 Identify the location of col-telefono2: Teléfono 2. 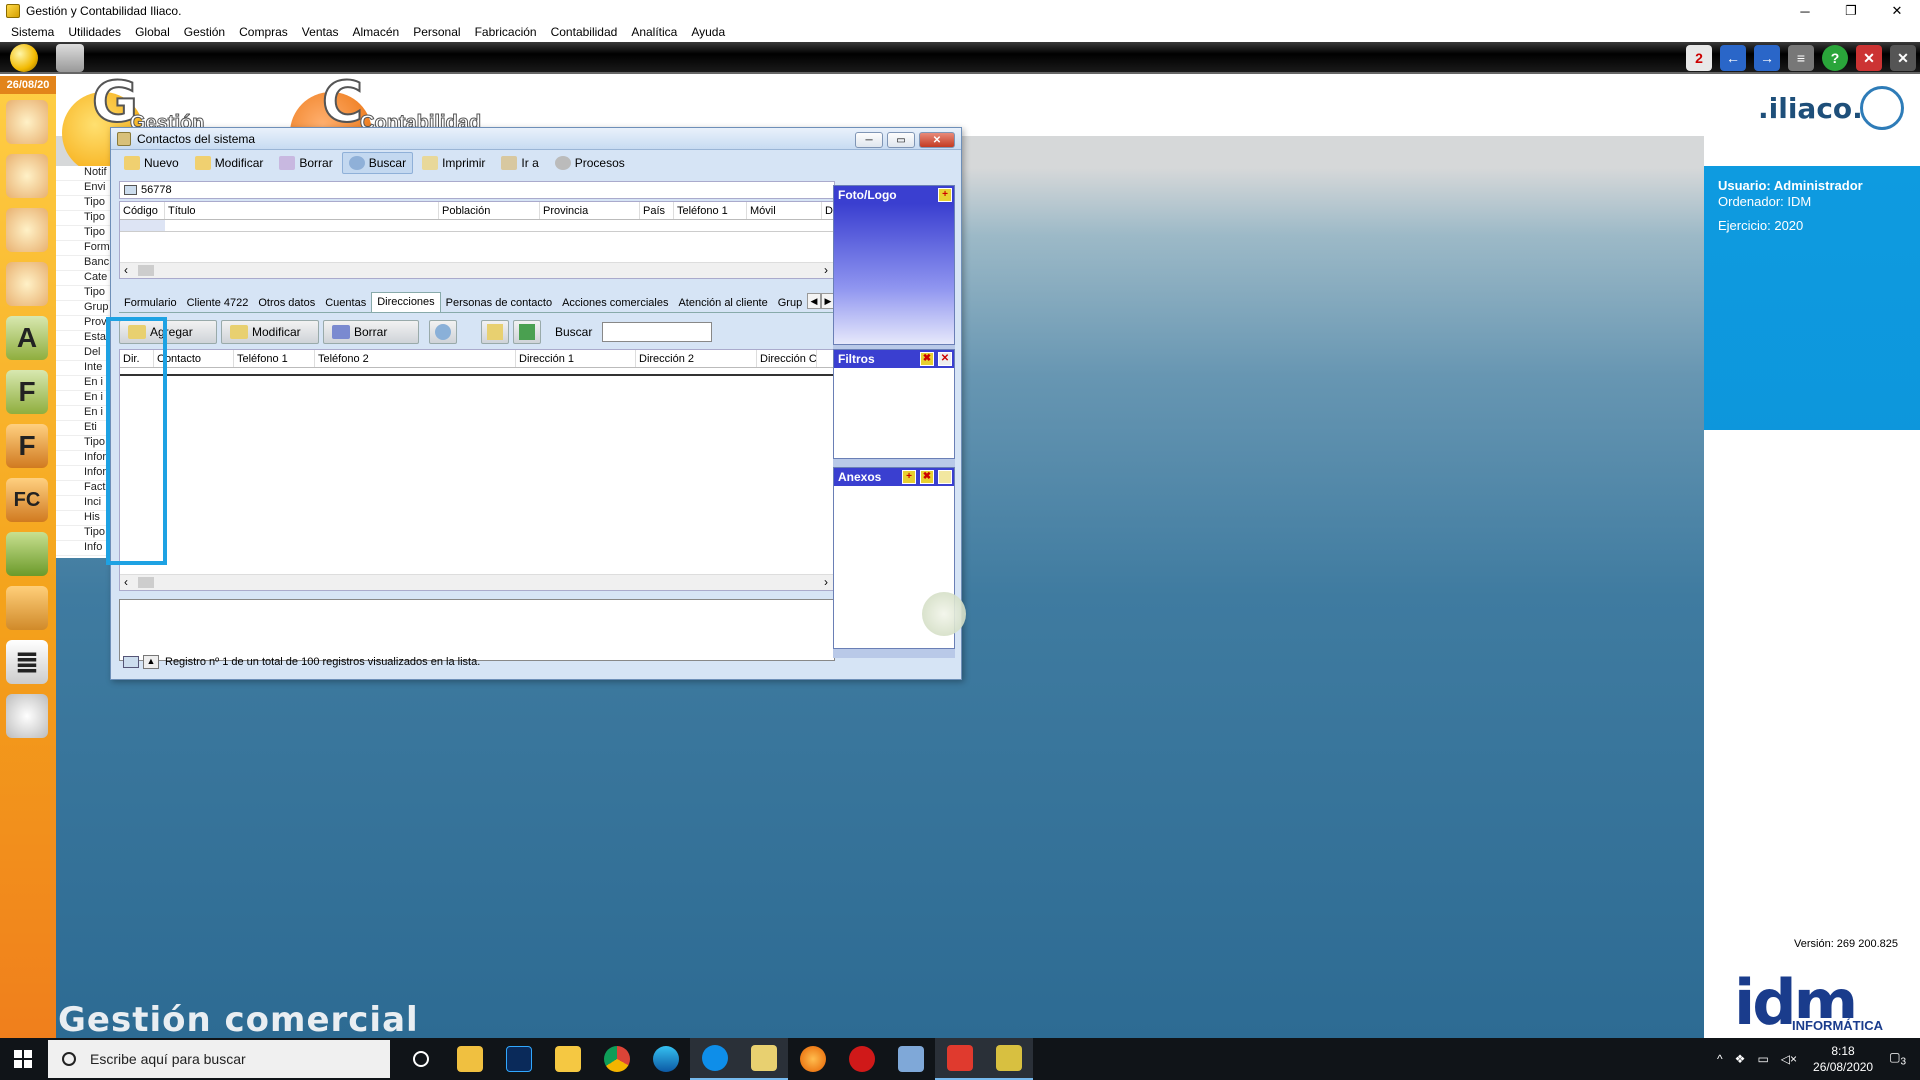
(415, 358).